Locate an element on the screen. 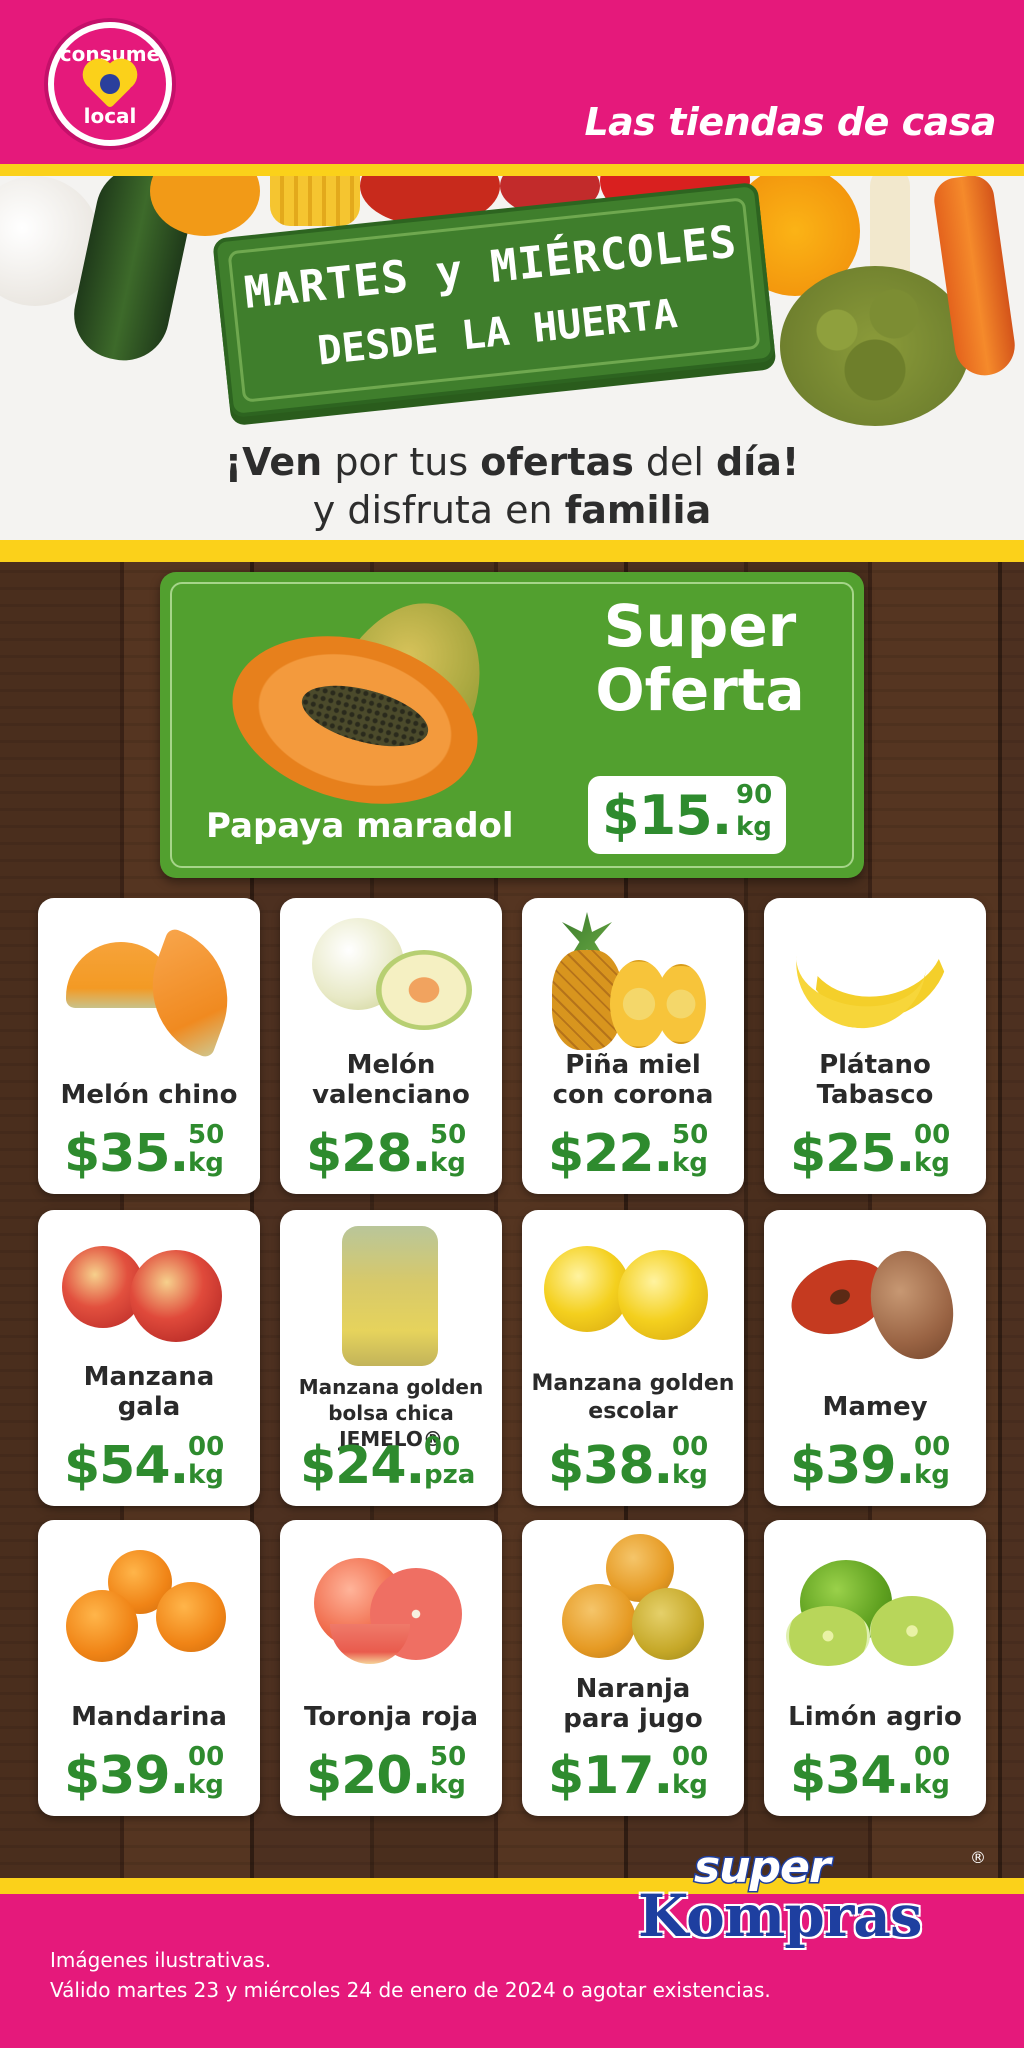 The height and width of the screenshot is (2048, 1024). product-card-manzana-golden-escolar: Manzana golden escolar $38. 00 kg is located at coordinates (633, 1358).